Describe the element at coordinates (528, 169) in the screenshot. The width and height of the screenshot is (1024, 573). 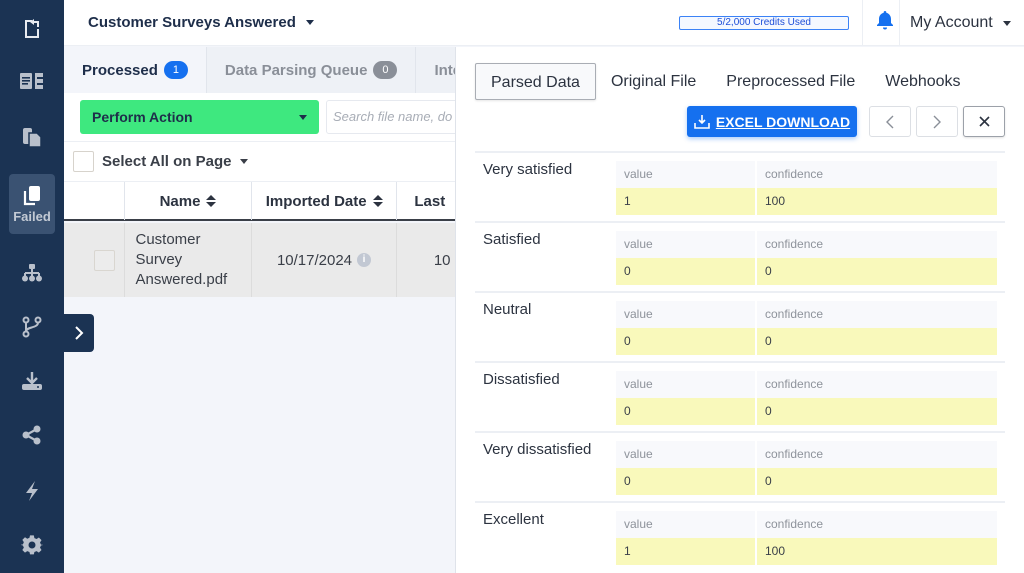
I see `field-name: Very satisfied` at that location.